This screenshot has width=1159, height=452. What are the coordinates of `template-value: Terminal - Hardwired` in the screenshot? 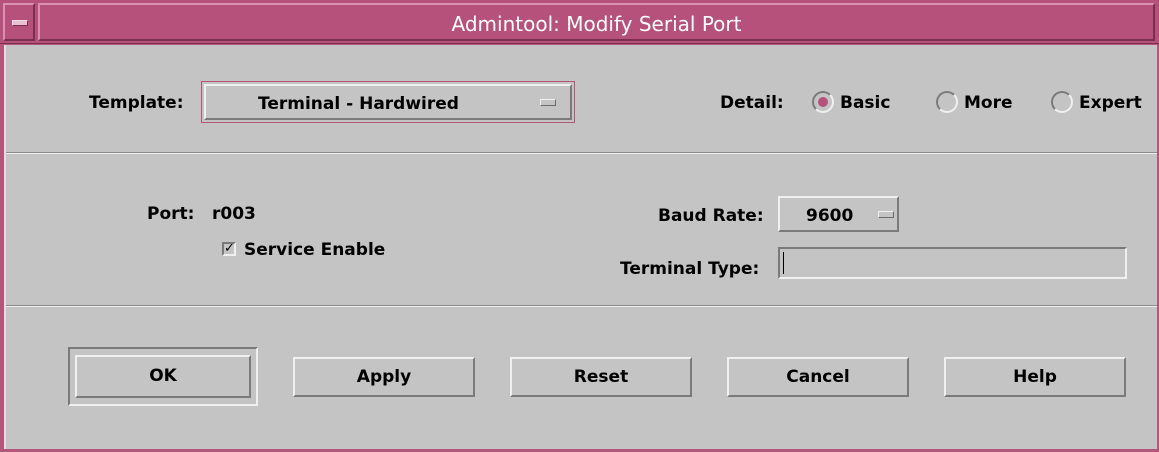 It's located at (358, 104).